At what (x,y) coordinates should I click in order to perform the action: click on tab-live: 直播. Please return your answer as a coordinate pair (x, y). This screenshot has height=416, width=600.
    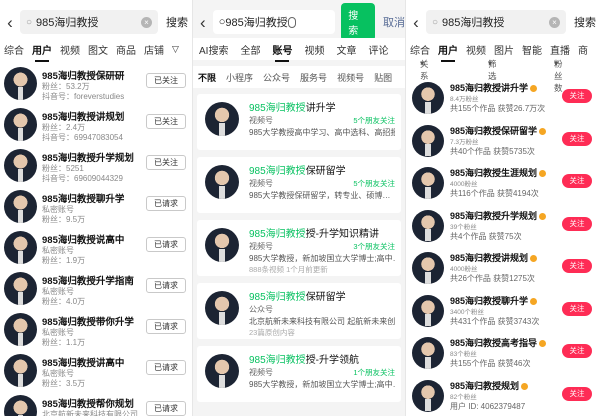
    Looking at the image, I should click on (560, 49).